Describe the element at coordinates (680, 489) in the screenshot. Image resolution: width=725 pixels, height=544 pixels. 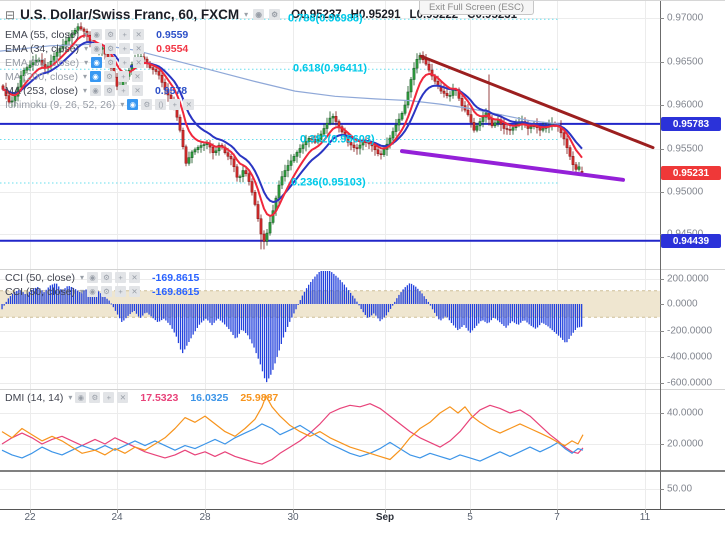
I see `extra-axis-label: 50.00` at that location.